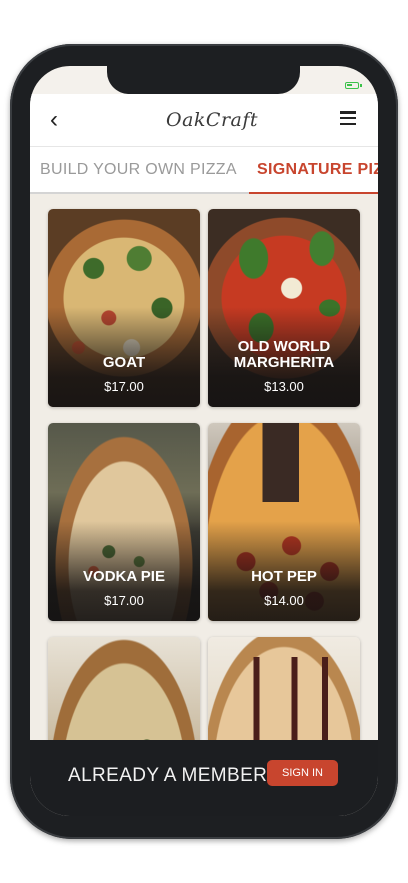 Image resolution: width=408 pixels, height=883 pixels. I want to click on top-navigation-bar: ‹ OakCraft, so click(204, 120).